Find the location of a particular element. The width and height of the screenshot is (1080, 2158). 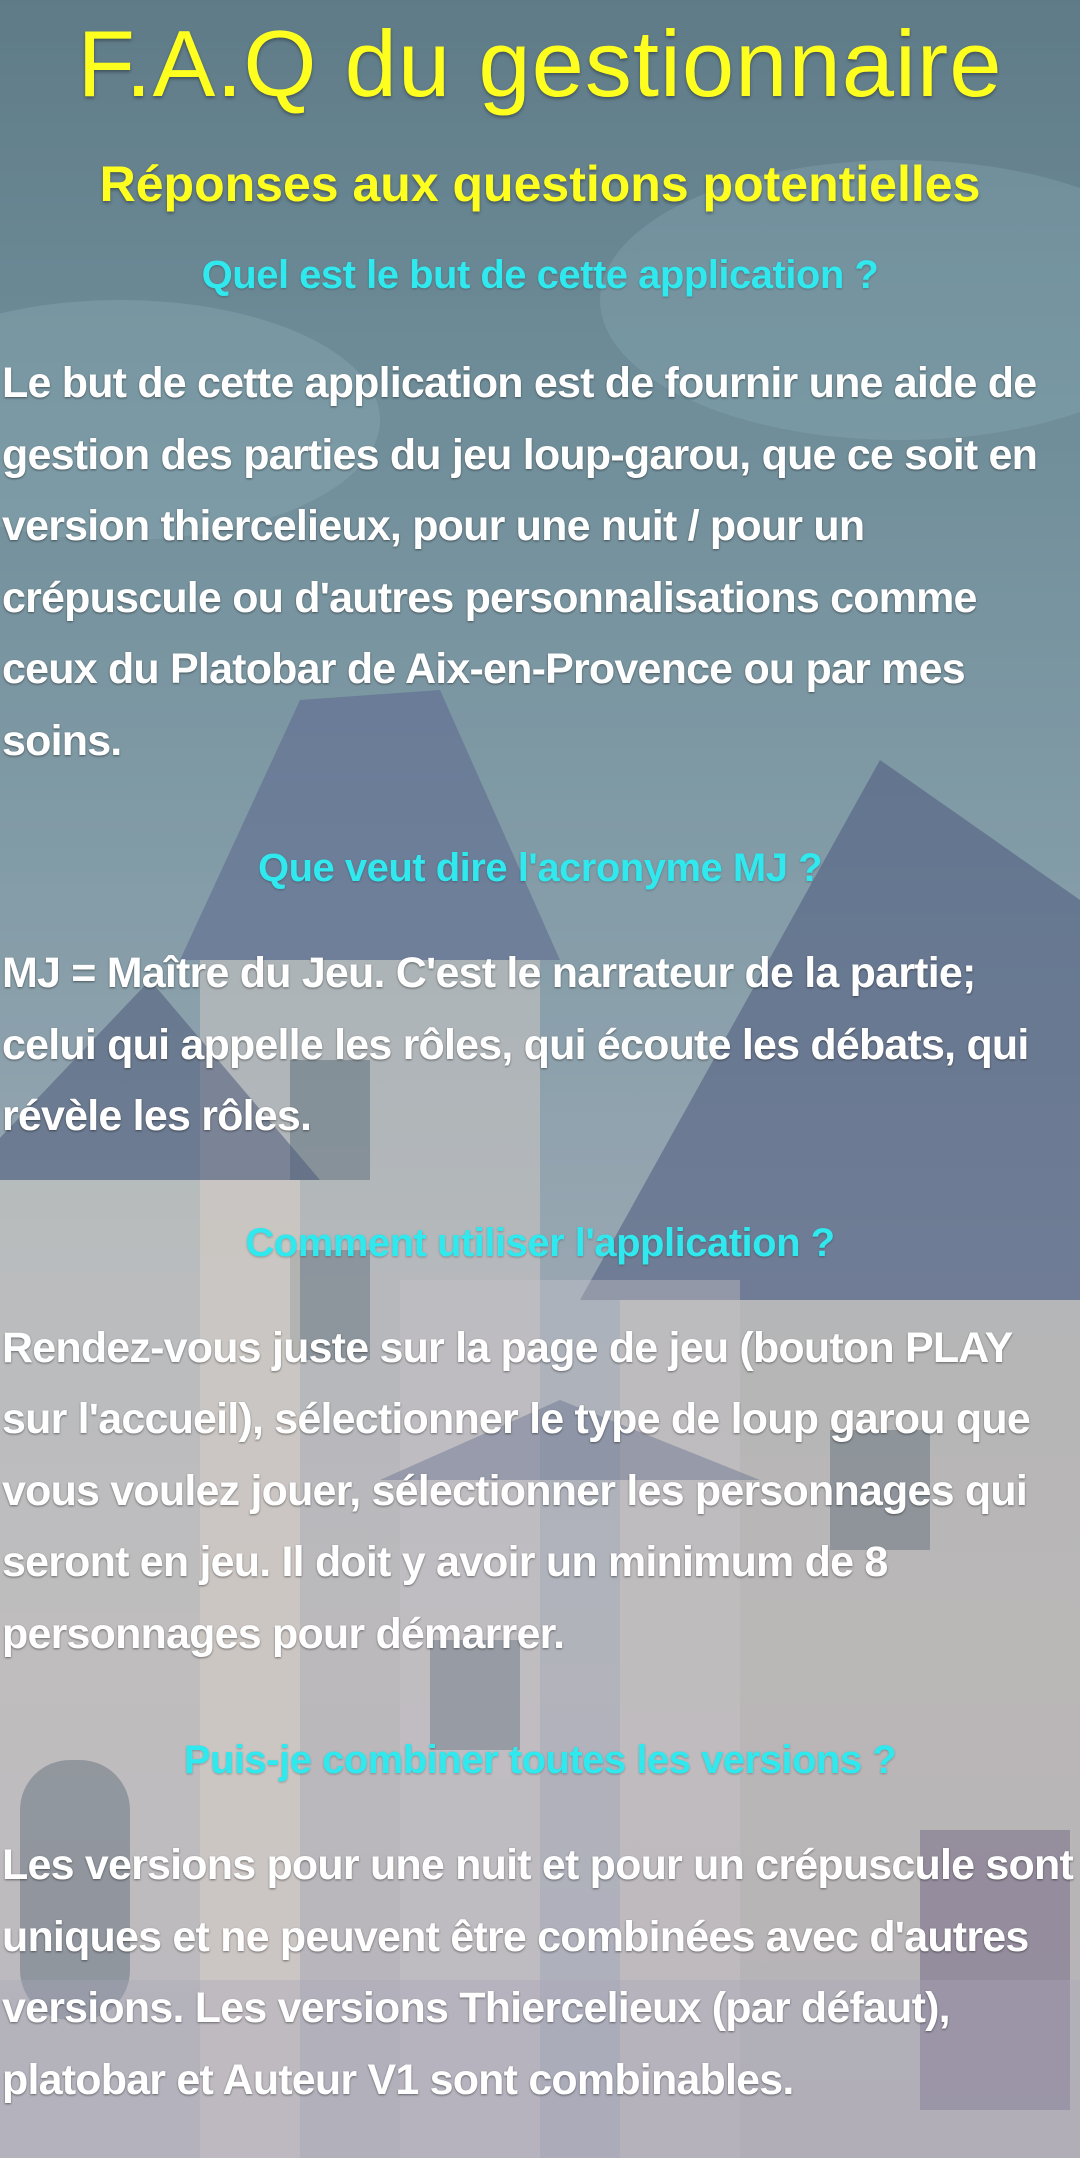

faq-question: Comment utiliser l'application ? is located at coordinates (540, 1242).